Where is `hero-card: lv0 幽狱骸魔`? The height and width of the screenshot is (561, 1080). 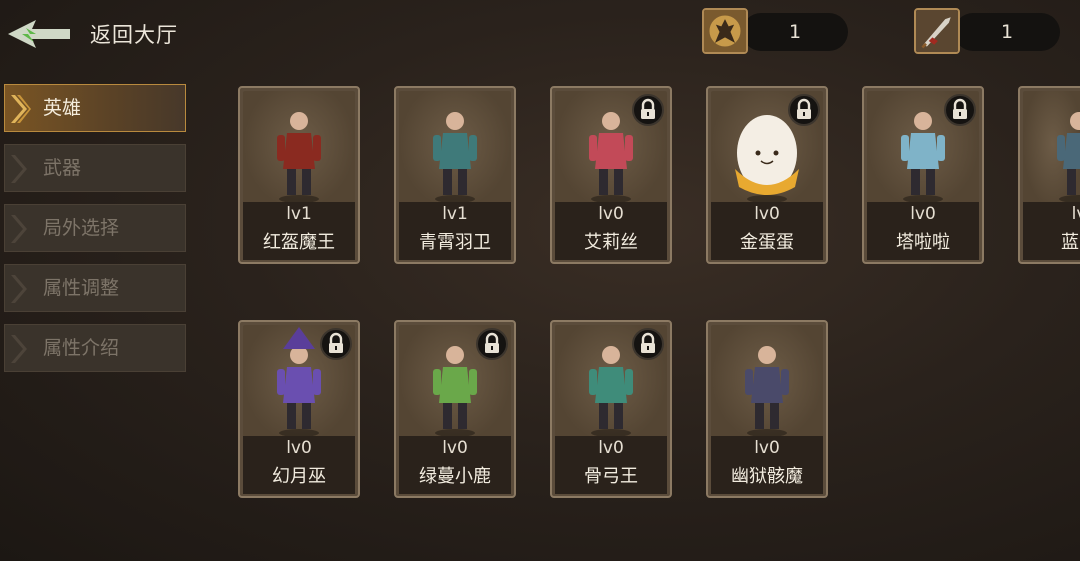
hero-card: lv0 幽狱骸魔 is located at coordinates (767, 409).